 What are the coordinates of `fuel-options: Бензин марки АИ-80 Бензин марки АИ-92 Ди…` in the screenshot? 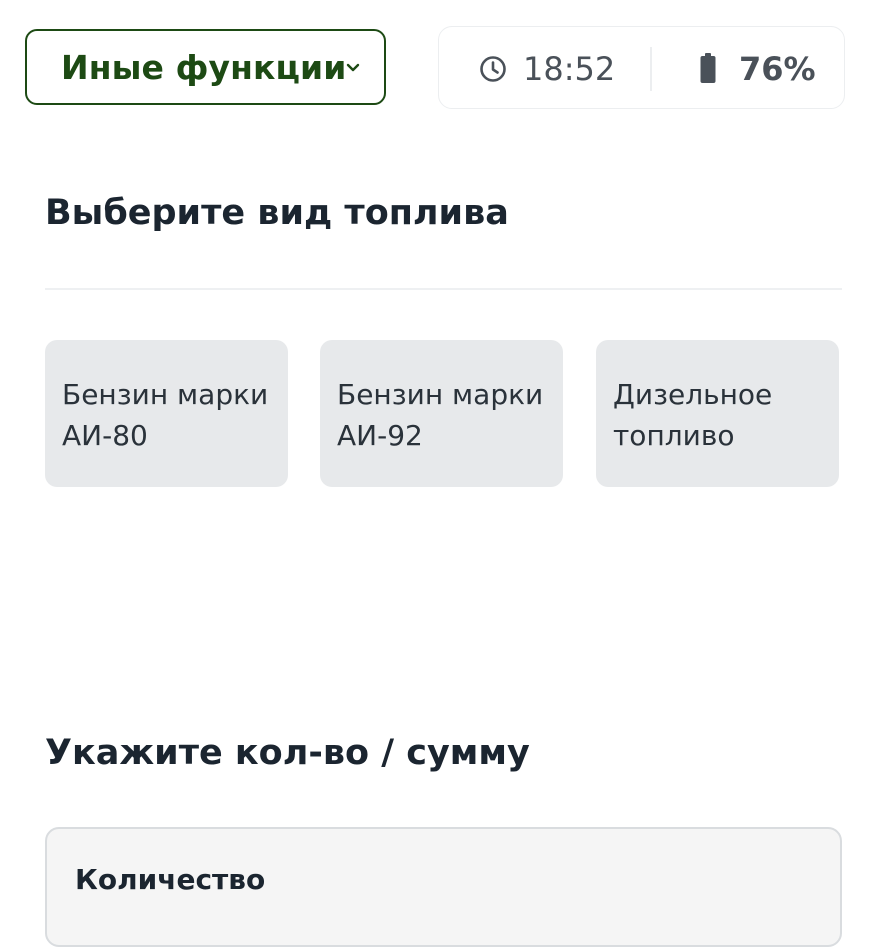 It's located at (445, 413).